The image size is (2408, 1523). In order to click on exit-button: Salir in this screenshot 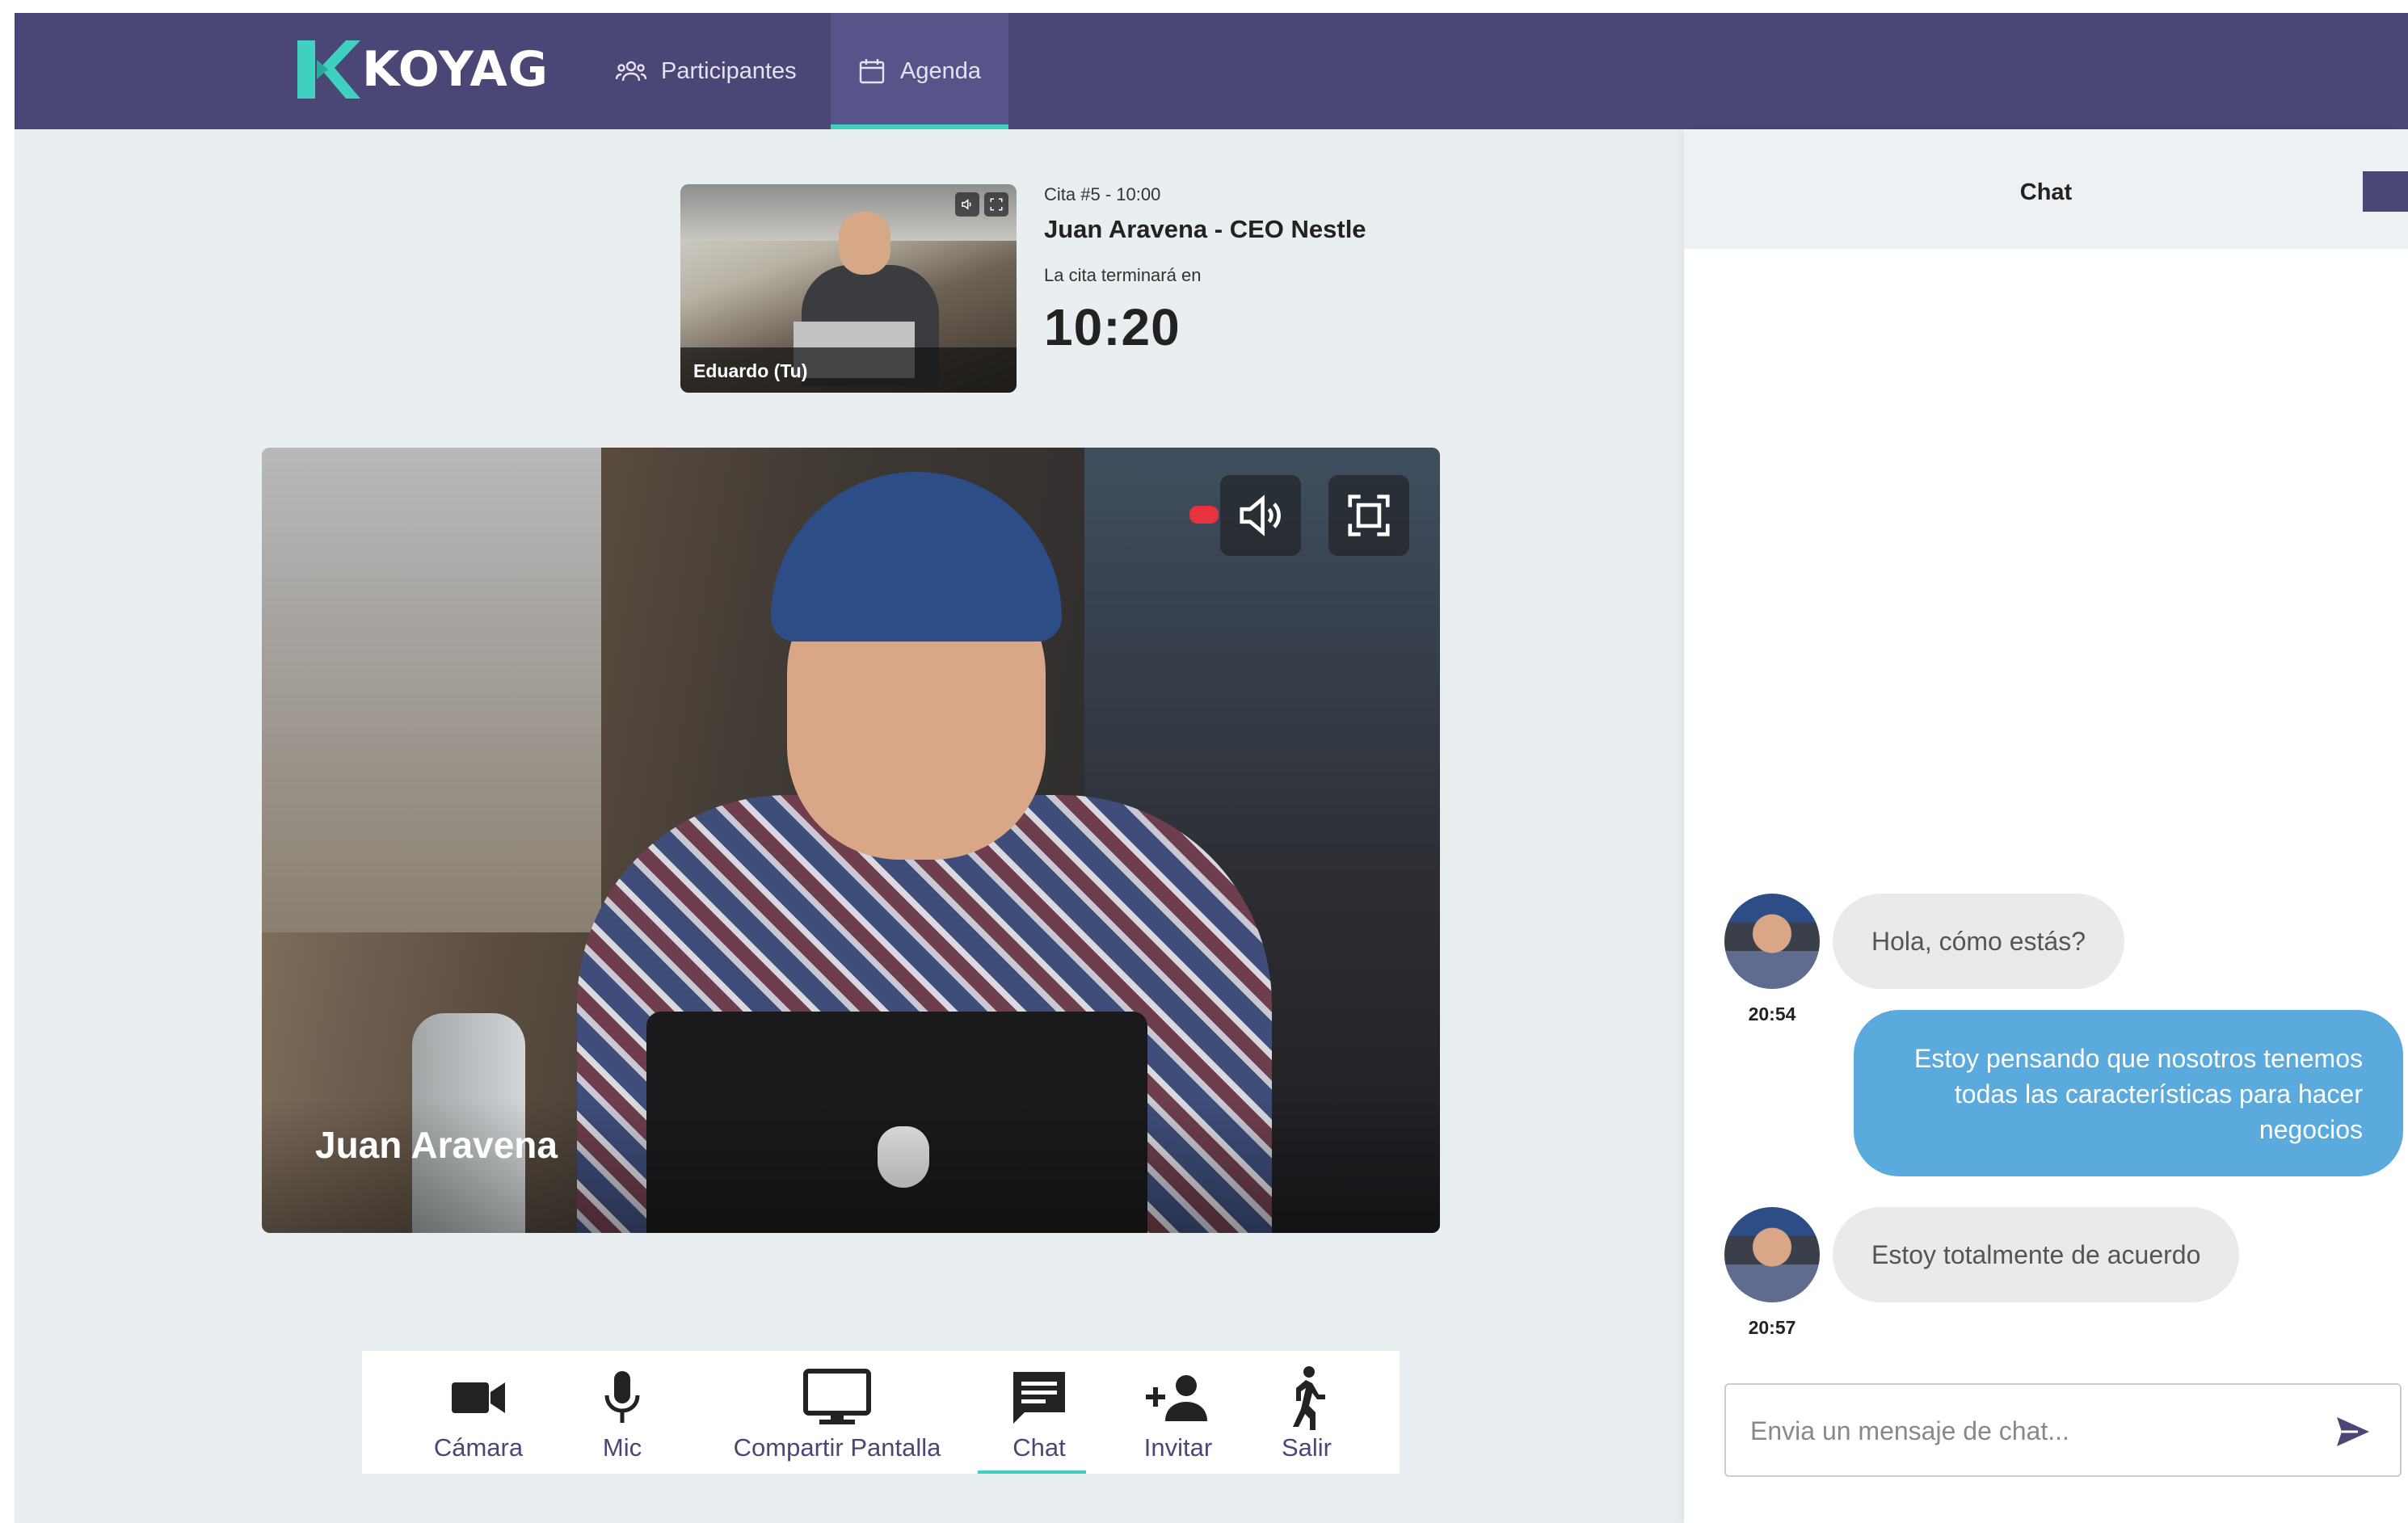, I will do `click(1306, 1412)`.